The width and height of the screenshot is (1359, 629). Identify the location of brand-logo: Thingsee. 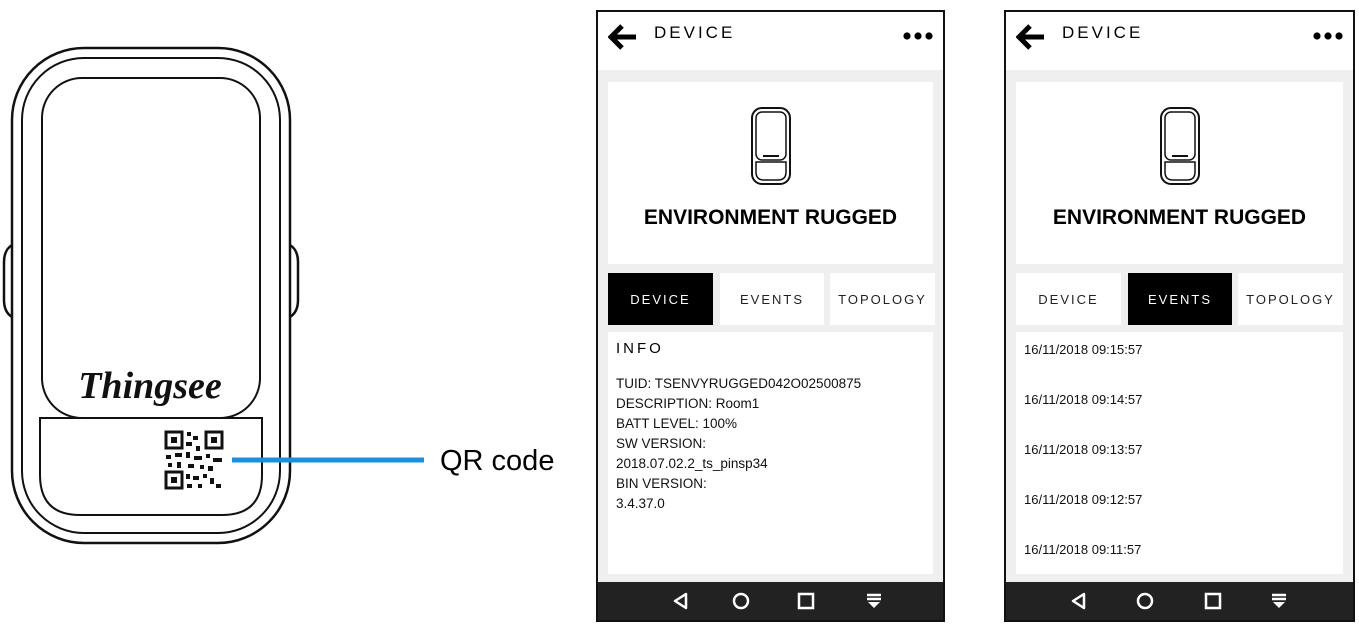
(150, 386).